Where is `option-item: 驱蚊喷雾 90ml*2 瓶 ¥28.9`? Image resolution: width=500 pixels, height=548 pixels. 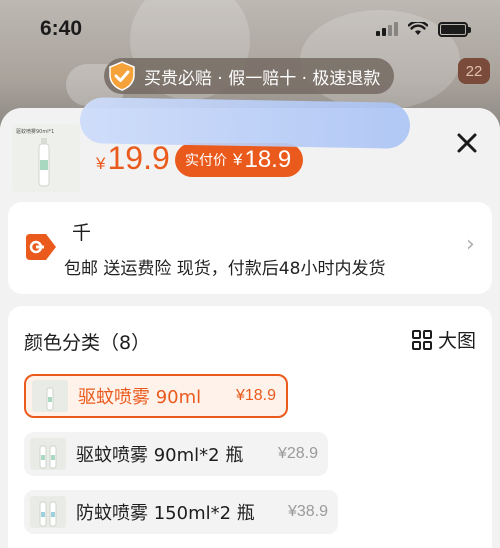 option-item: 驱蚊喷雾 90ml*2 瓶 ¥28.9 is located at coordinates (176, 454).